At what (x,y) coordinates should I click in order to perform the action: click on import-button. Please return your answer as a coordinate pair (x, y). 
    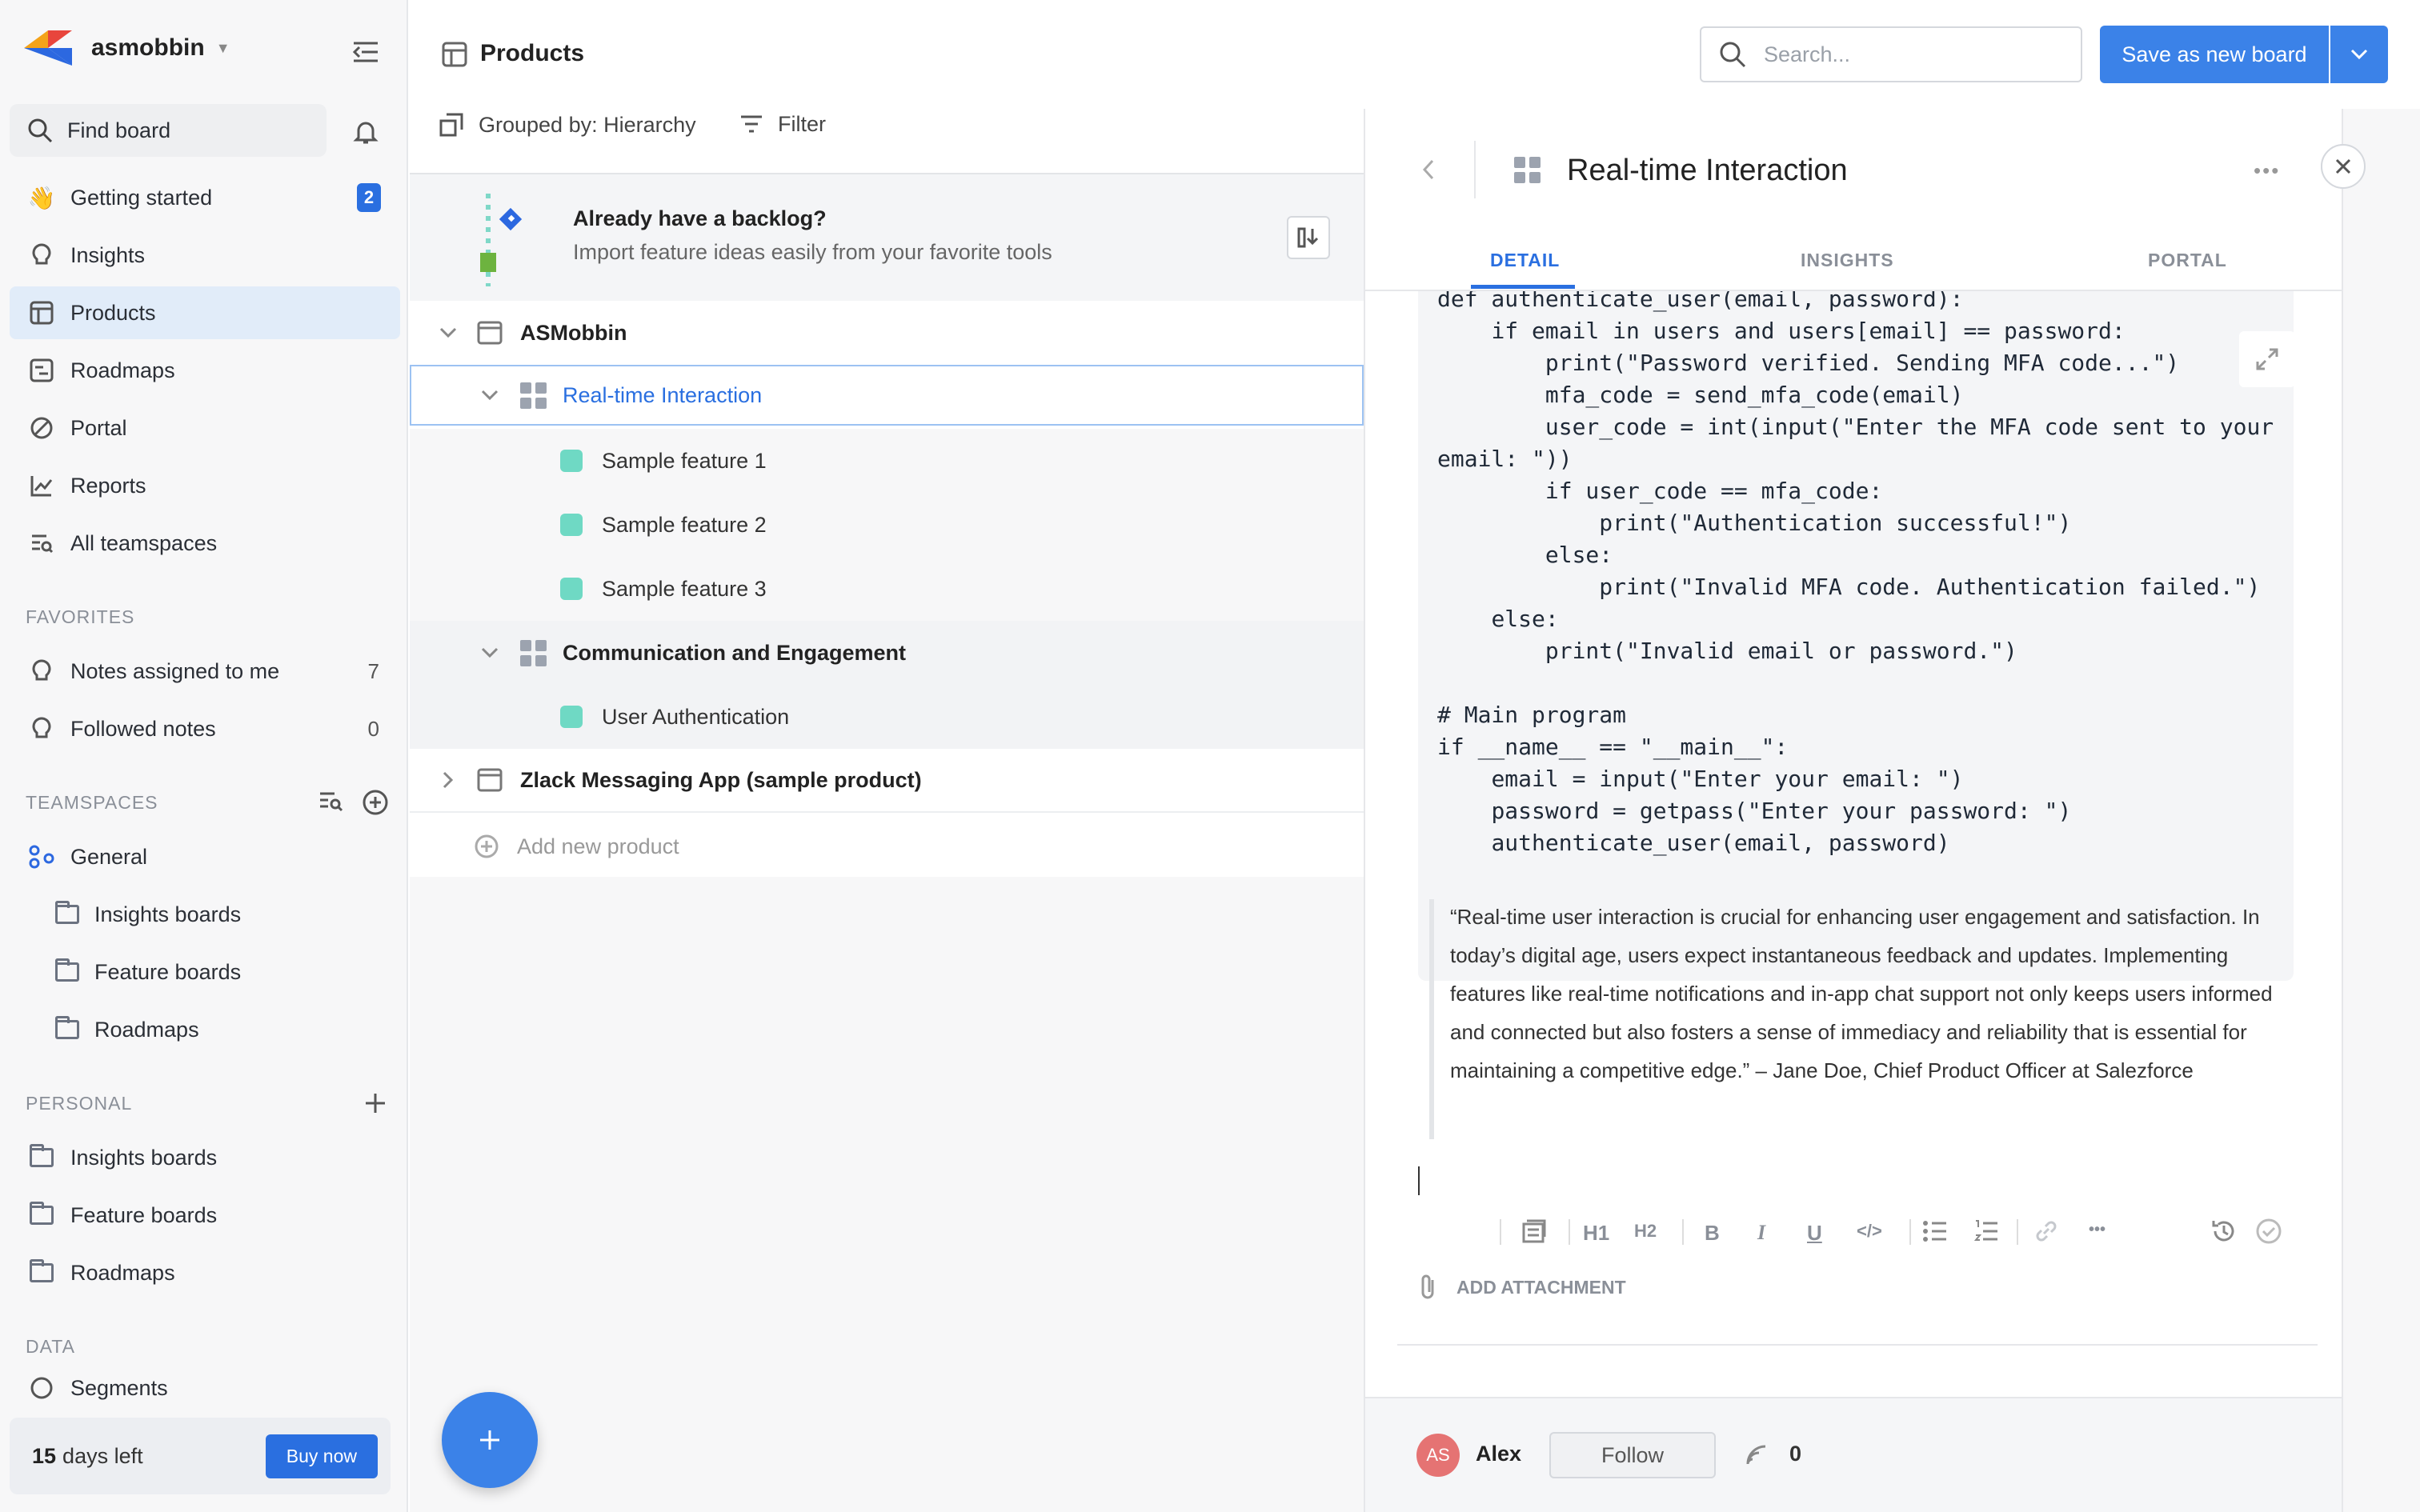
    Looking at the image, I should click on (1308, 237).